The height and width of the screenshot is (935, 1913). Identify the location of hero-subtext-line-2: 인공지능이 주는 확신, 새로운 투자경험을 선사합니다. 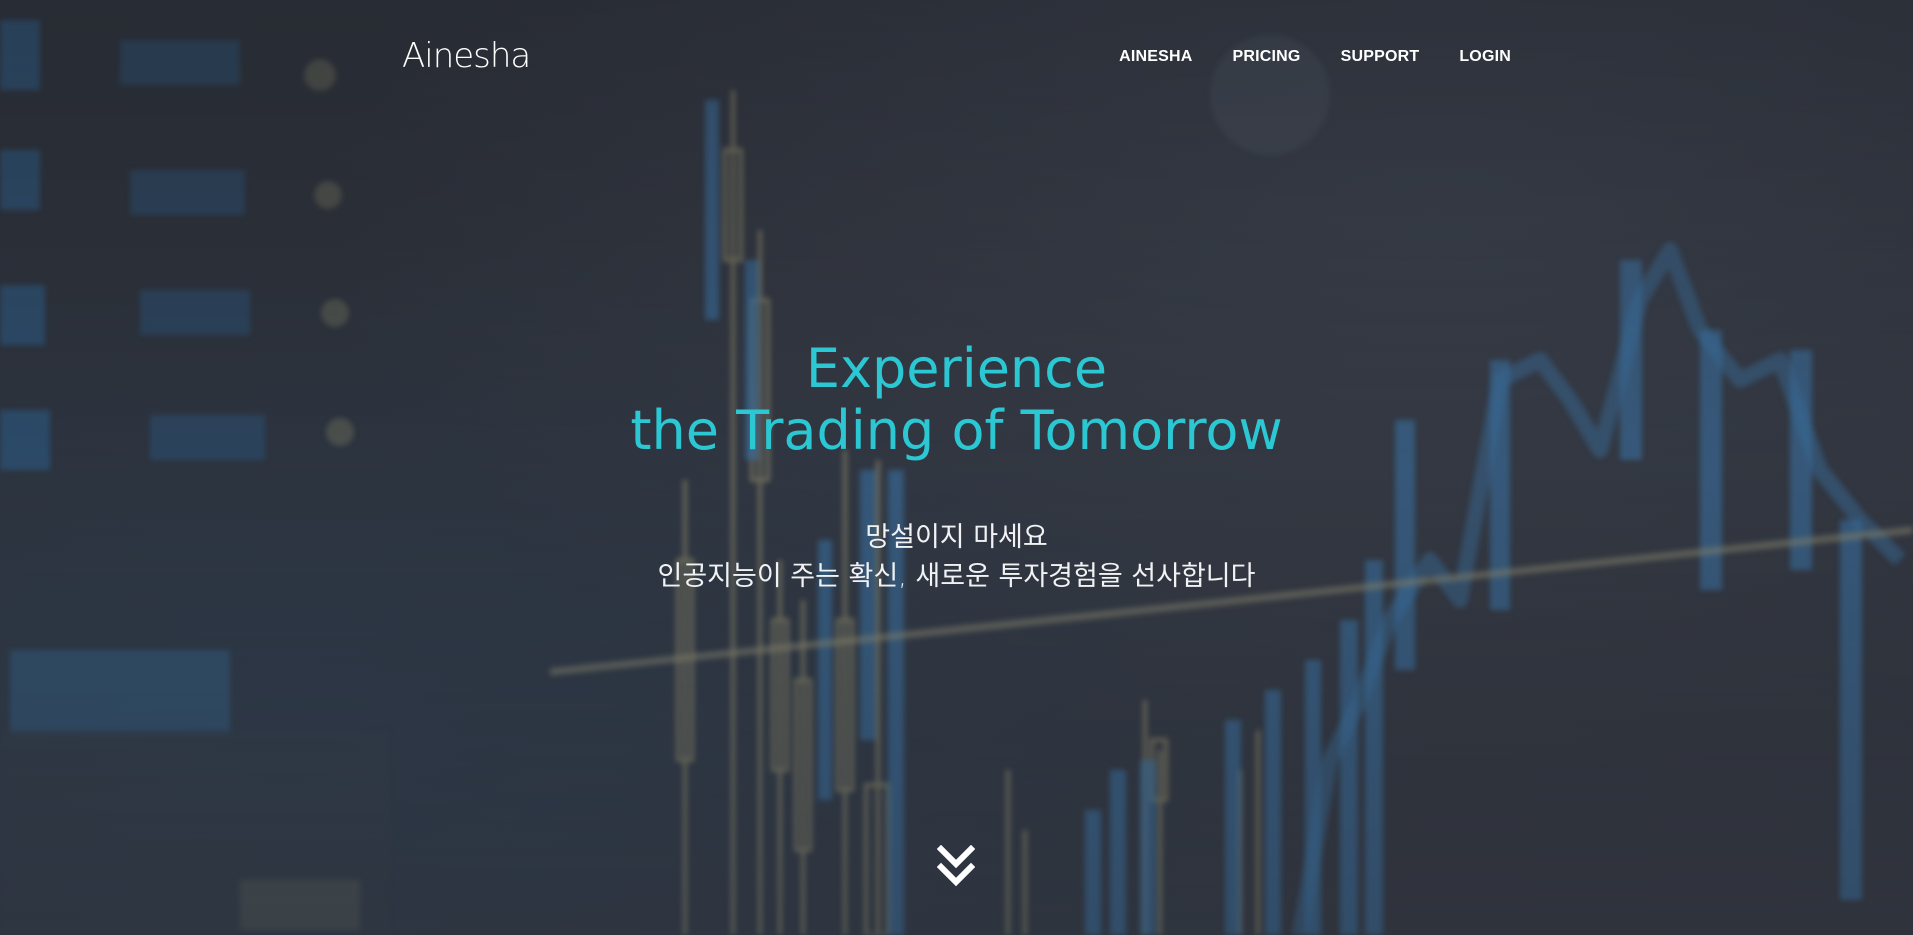
(956, 576).